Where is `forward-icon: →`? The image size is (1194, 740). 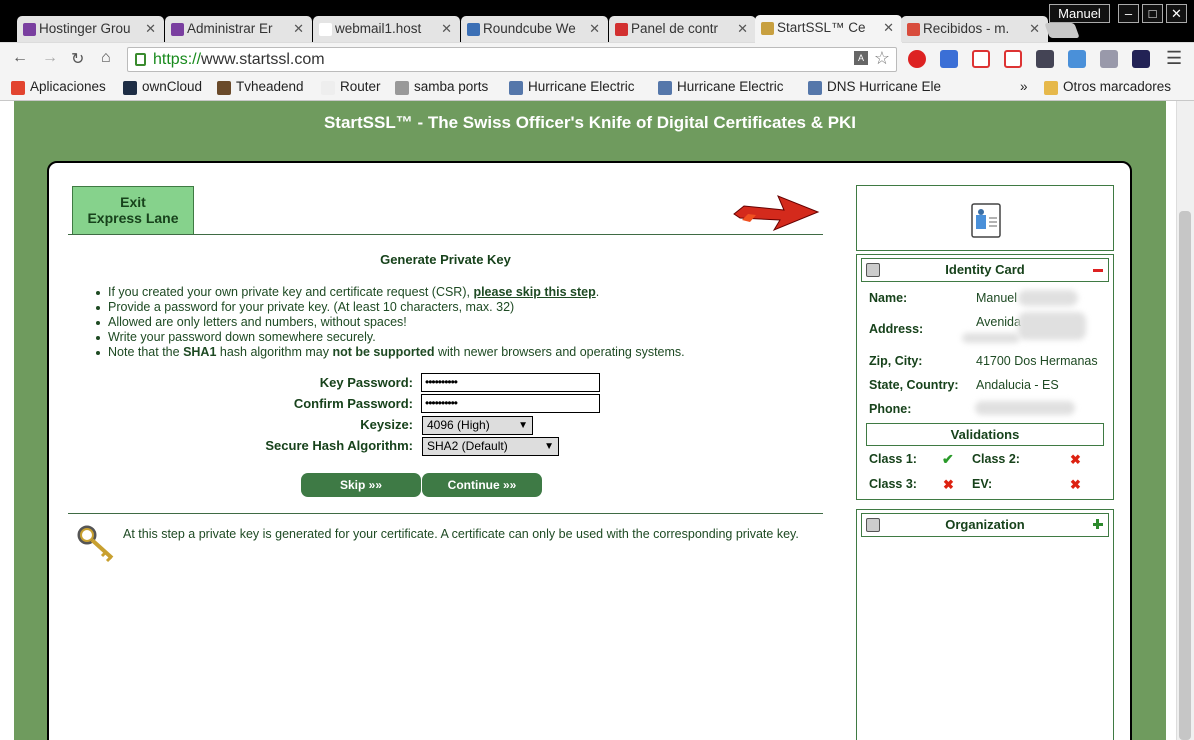
forward-icon: → is located at coordinates (50, 58).